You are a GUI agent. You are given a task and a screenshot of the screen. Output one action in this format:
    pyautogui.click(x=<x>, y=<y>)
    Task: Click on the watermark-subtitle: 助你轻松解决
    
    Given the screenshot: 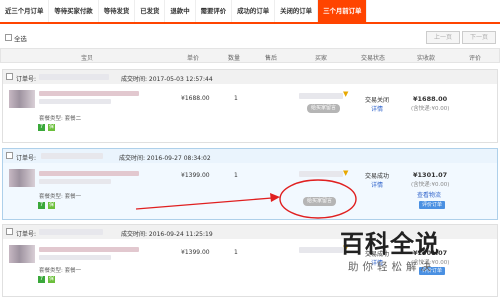 What is the action you would take?
    pyautogui.click(x=391, y=267)
    